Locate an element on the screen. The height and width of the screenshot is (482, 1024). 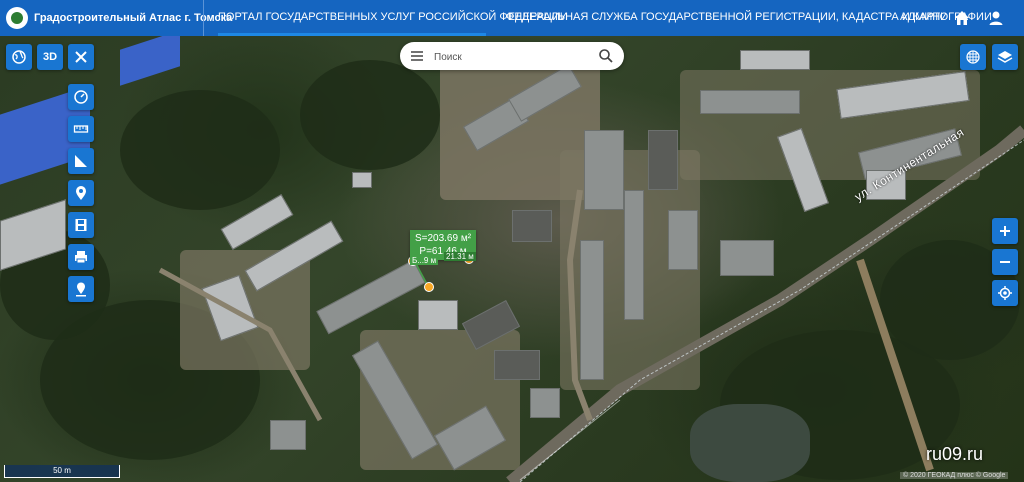
globe-icon is located at coordinates (19, 57).